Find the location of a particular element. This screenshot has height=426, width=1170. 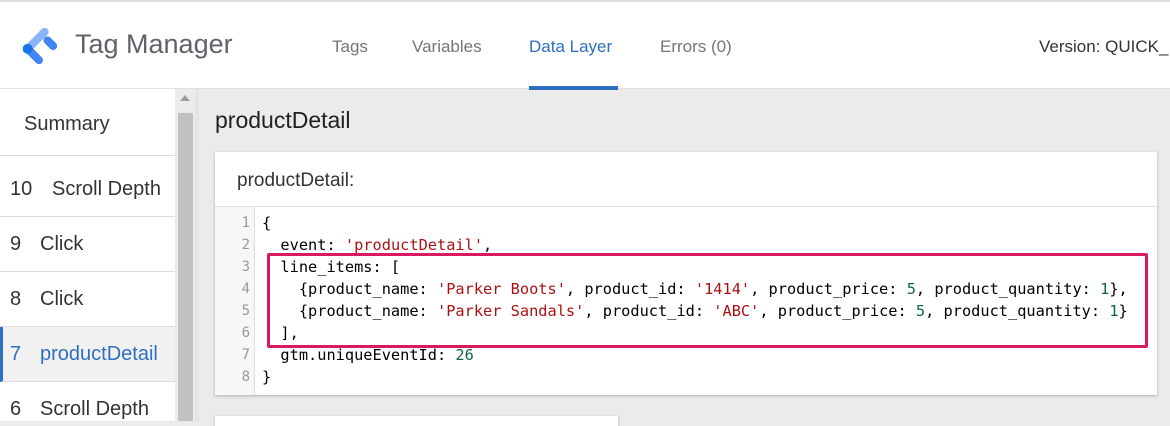

line-number: 4 is located at coordinates (245, 289).